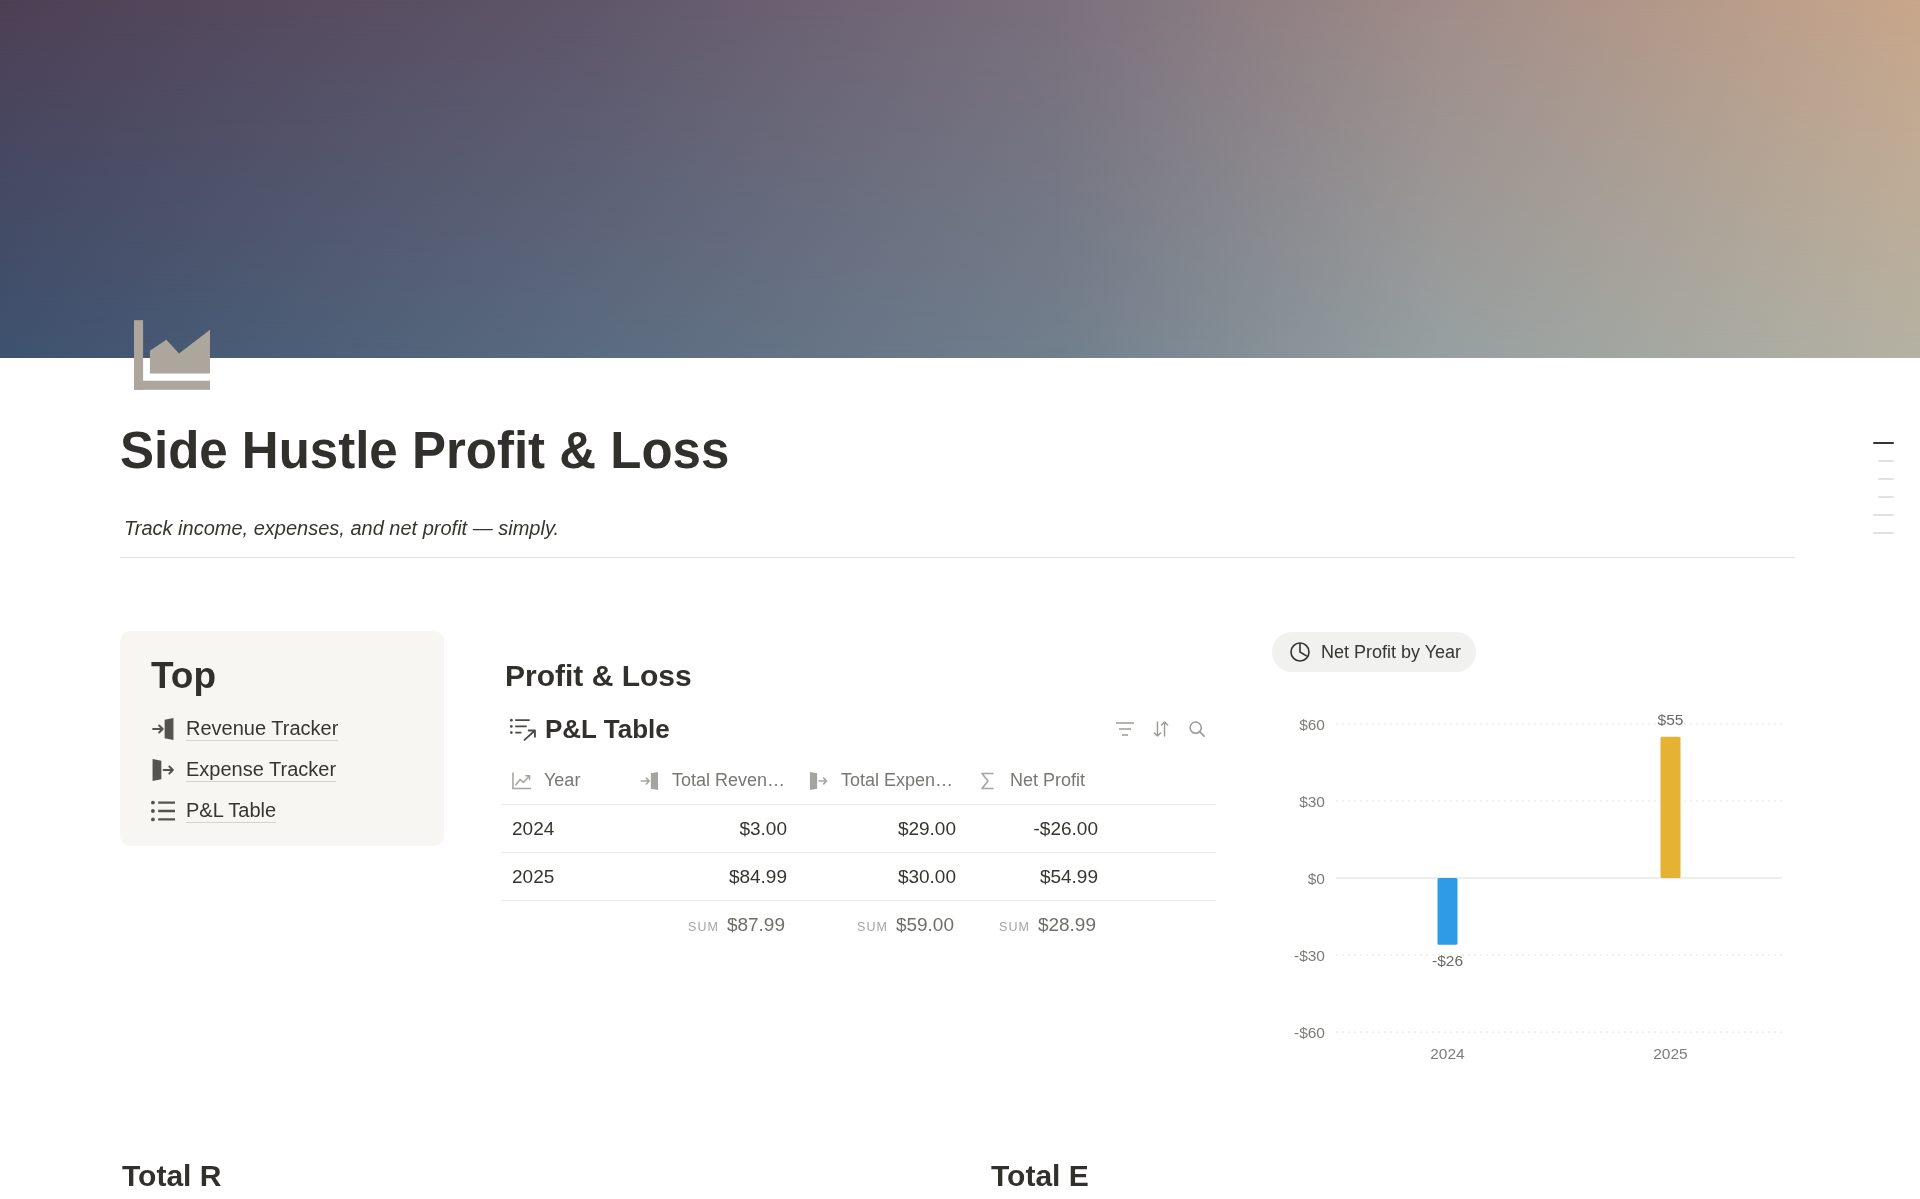  What do you see at coordinates (1068, 876) in the screenshot?
I see `table-cell-text: $54.99` at bounding box center [1068, 876].